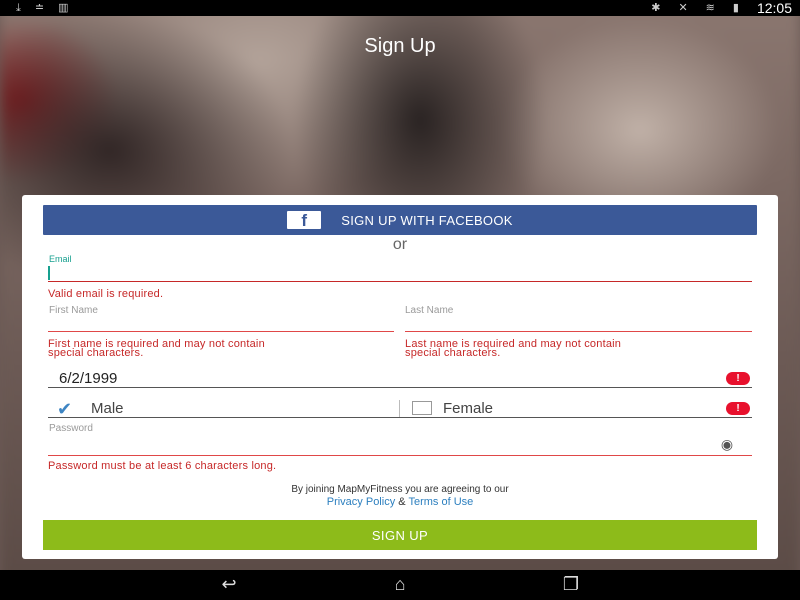  What do you see at coordinates (378, 444) in the screenshot?
I see `password-input` at bounding box center [378, 444].